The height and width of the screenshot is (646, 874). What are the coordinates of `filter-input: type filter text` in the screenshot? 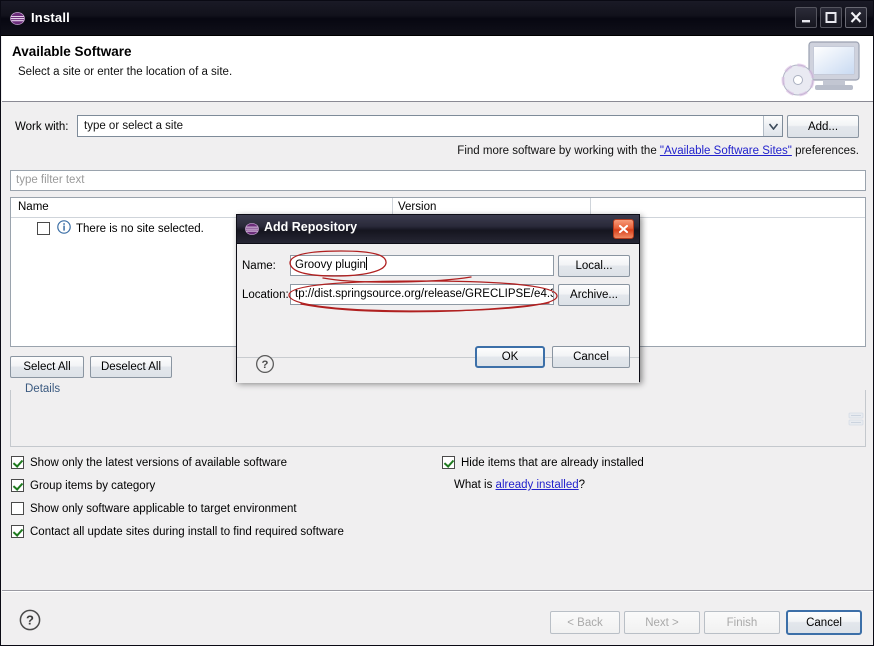 It's located at (438, 180).